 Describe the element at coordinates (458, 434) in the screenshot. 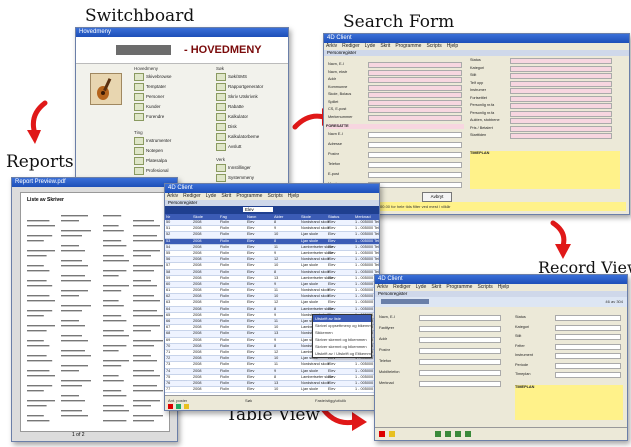

I see `next-record-icon` at that location.